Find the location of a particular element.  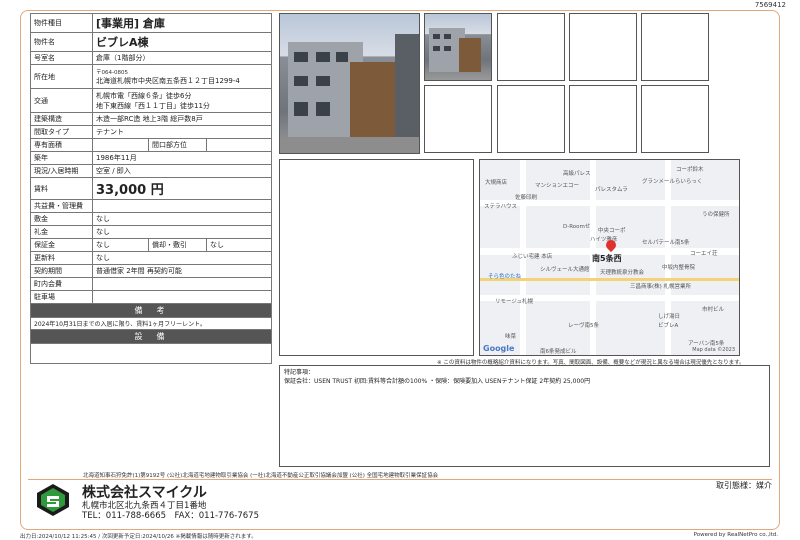

company-phone: TEL：011-788-6665 FAX：011-776-7675 is located at coordinates (170, 516).